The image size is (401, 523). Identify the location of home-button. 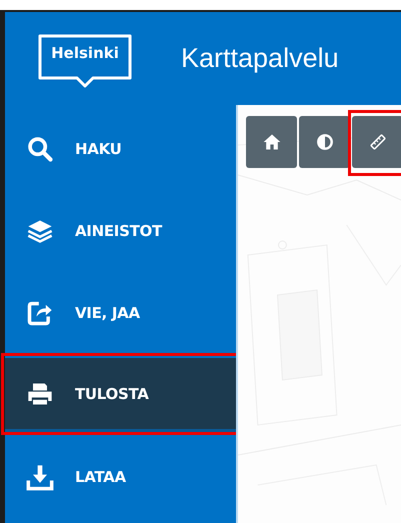
(271, 142).